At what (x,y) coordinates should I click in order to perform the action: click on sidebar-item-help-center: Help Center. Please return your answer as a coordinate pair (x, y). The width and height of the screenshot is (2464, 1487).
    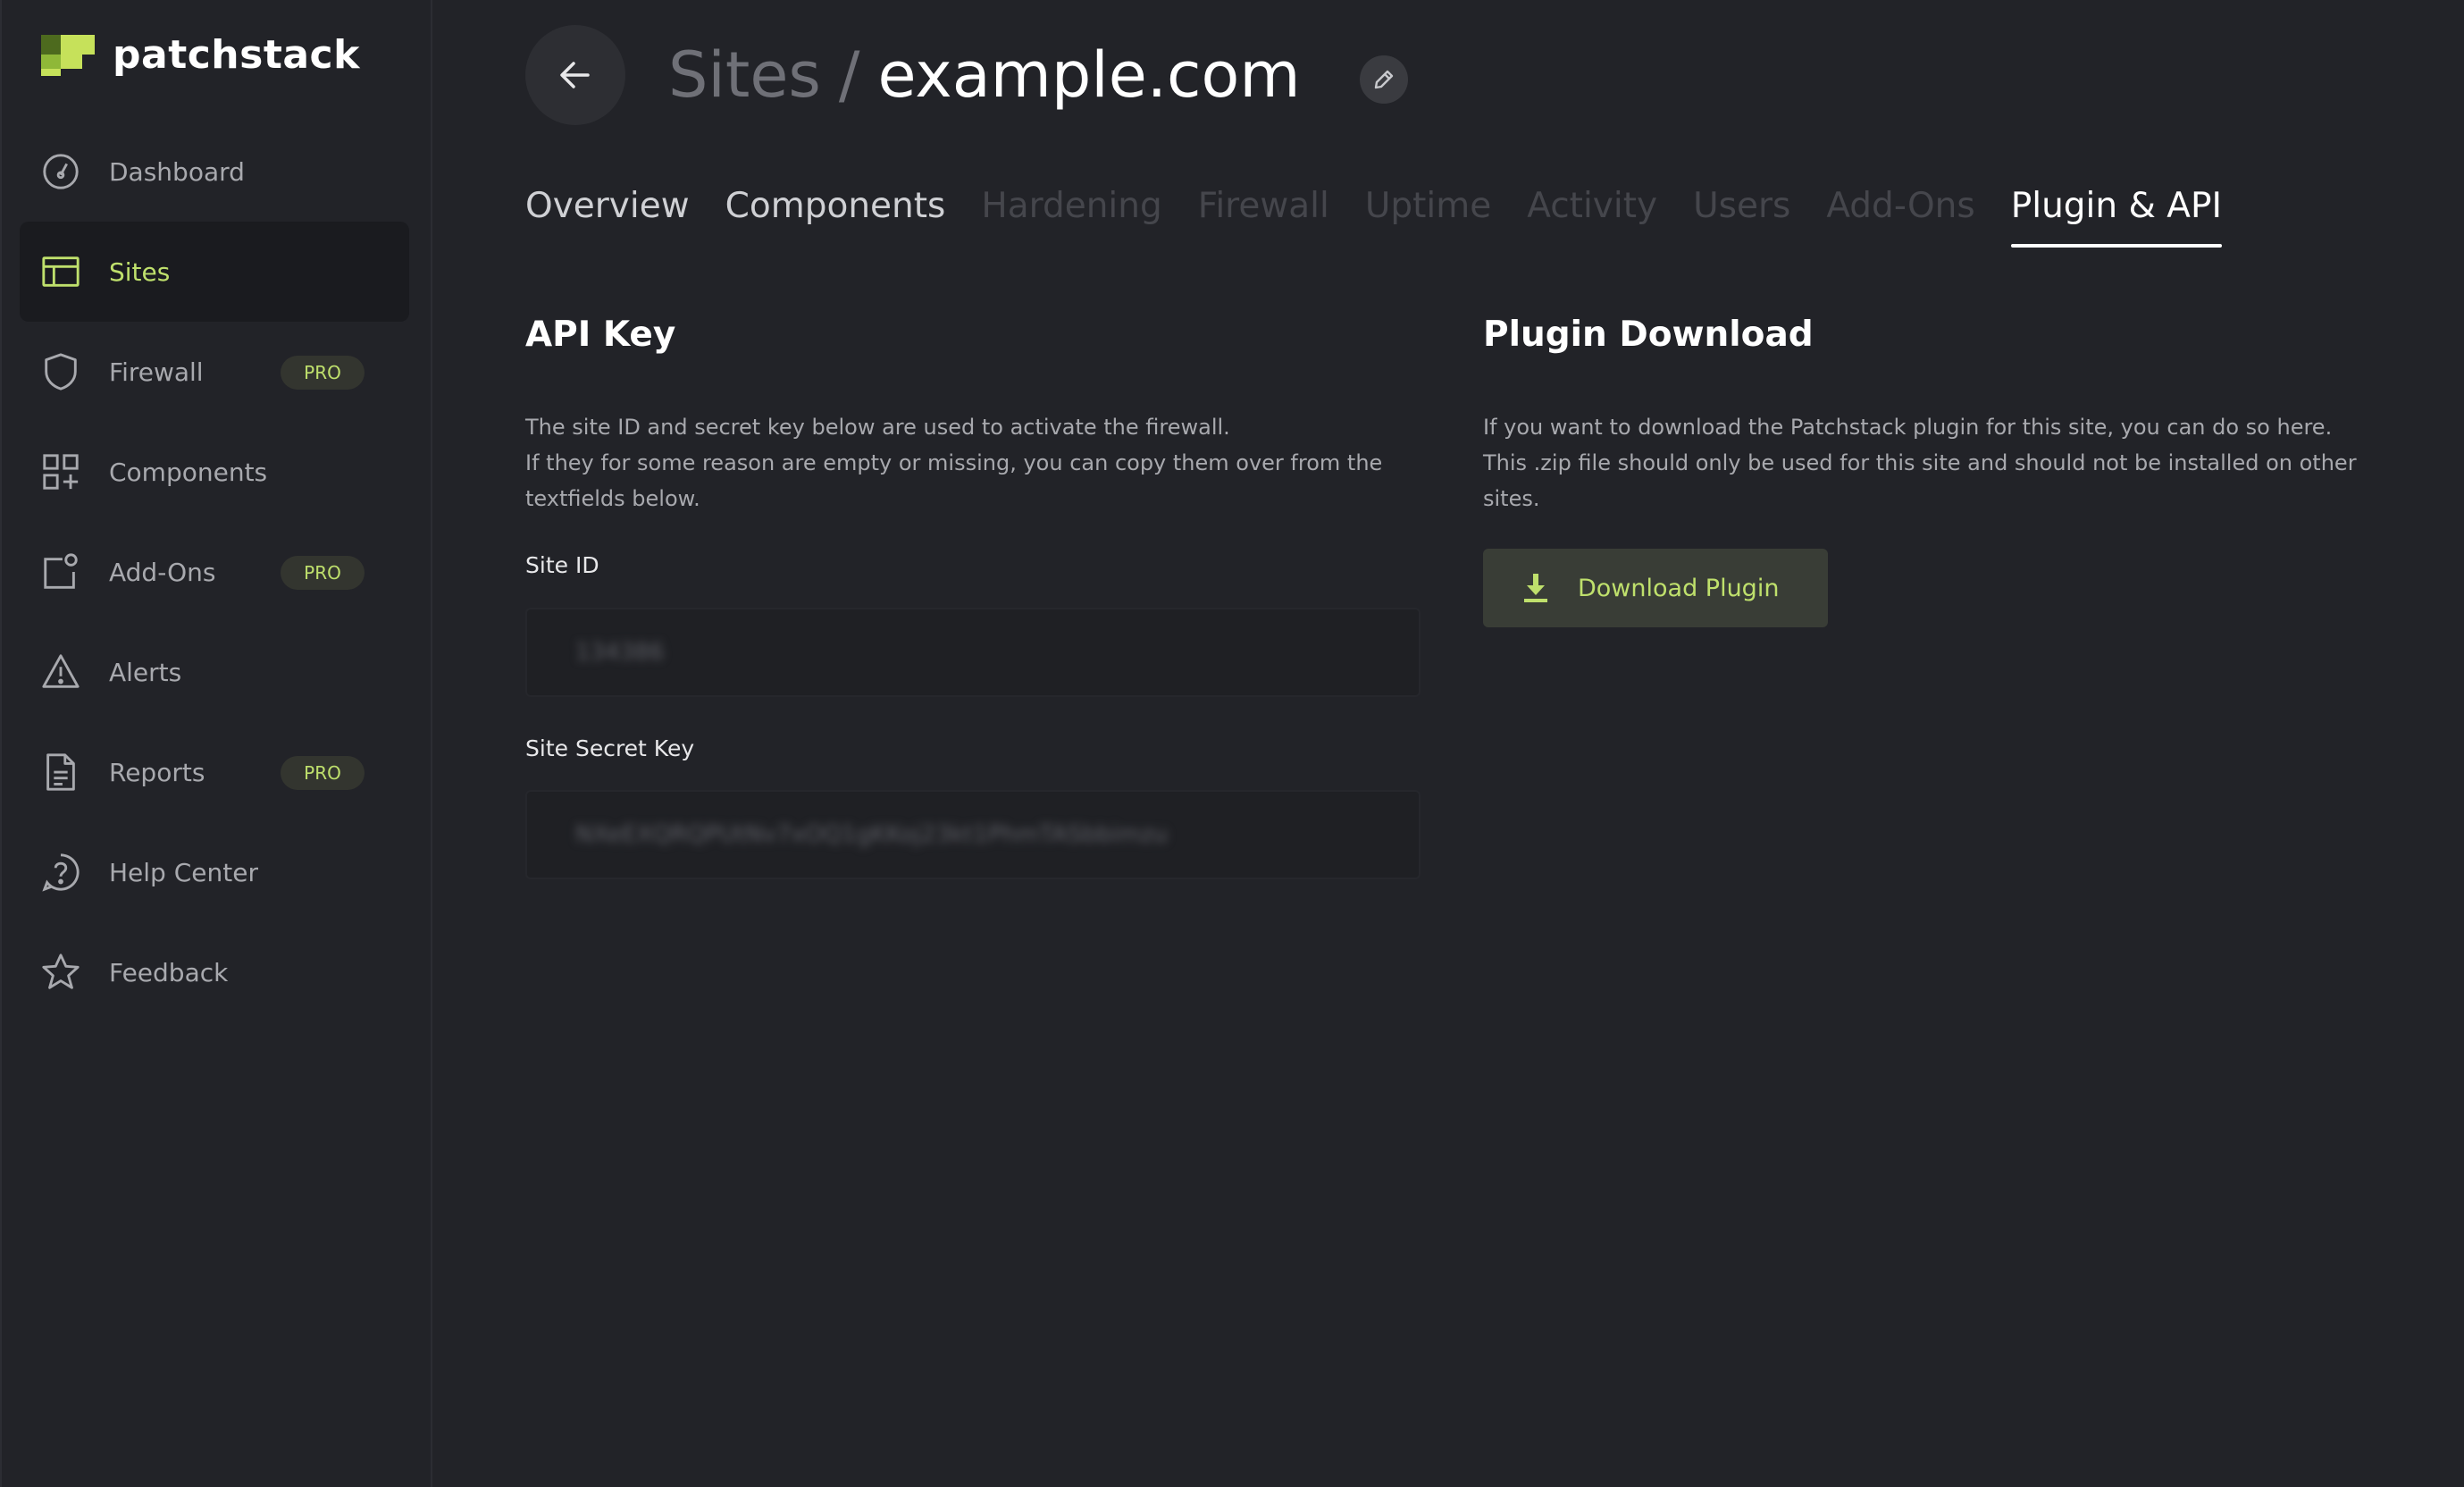
    Looking at the image, I should click on (214, 872).